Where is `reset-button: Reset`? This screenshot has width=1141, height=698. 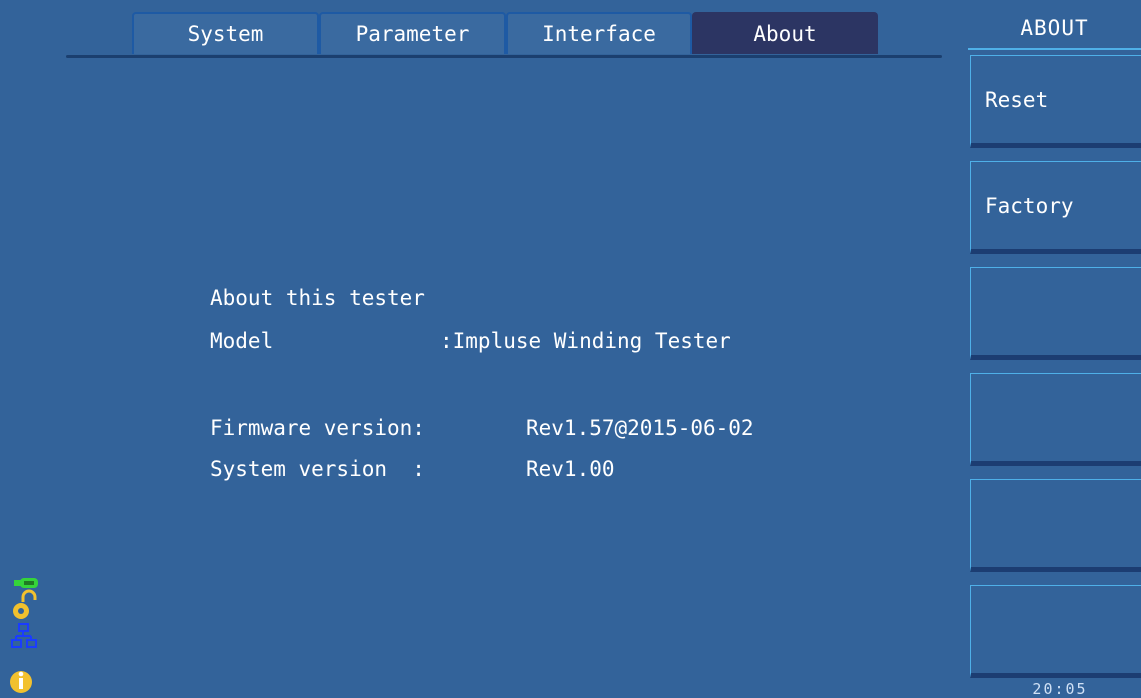
reset-button: Reset is located at coordinates (1055, 101).